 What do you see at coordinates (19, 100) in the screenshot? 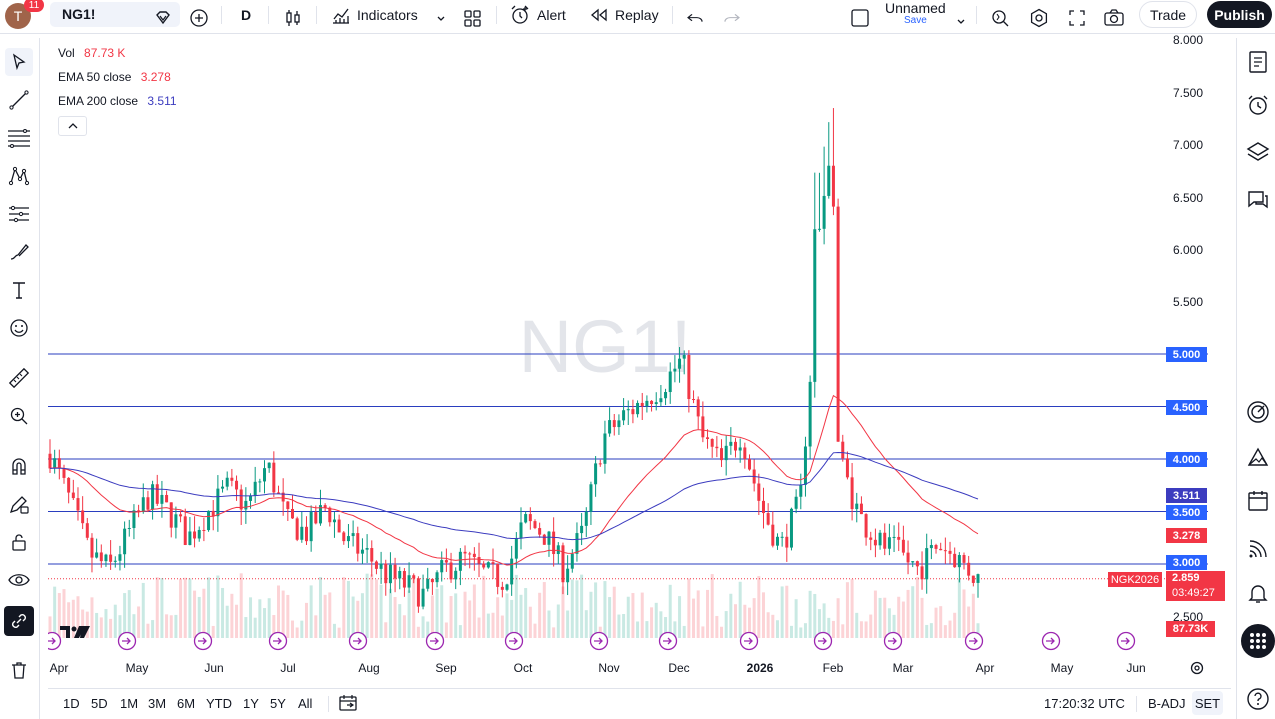
I see `trend-line-icon` at bounding box center [19, 100].